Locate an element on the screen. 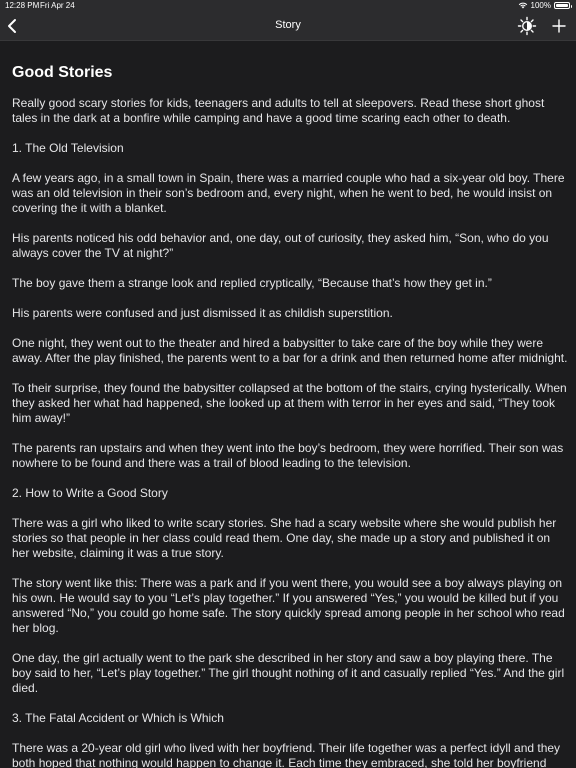 Image resolution: width=576 pixels, height=768 pixels. status-bar: 12:28 PM Fri Apr 24 100% is located at coordinates (288, 6).